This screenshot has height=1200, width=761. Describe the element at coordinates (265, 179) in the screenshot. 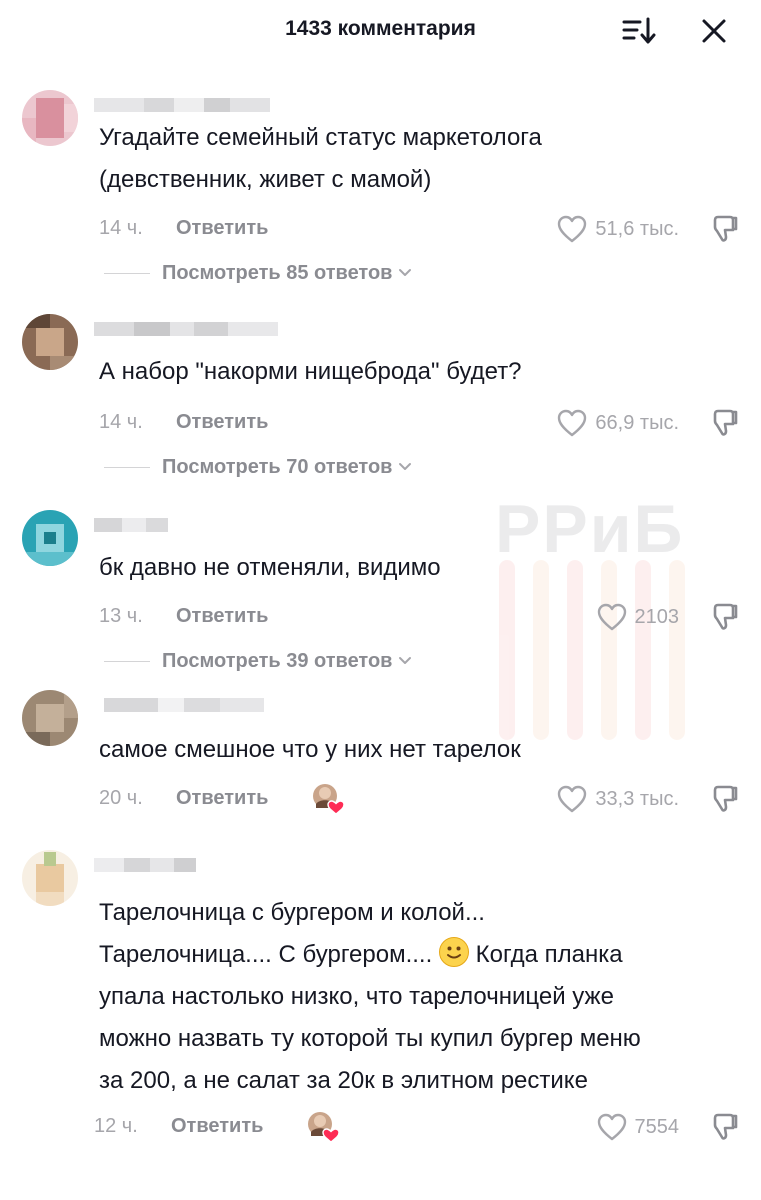

I see `comment-text-line: (девственник, живет с мамой)` at that location.